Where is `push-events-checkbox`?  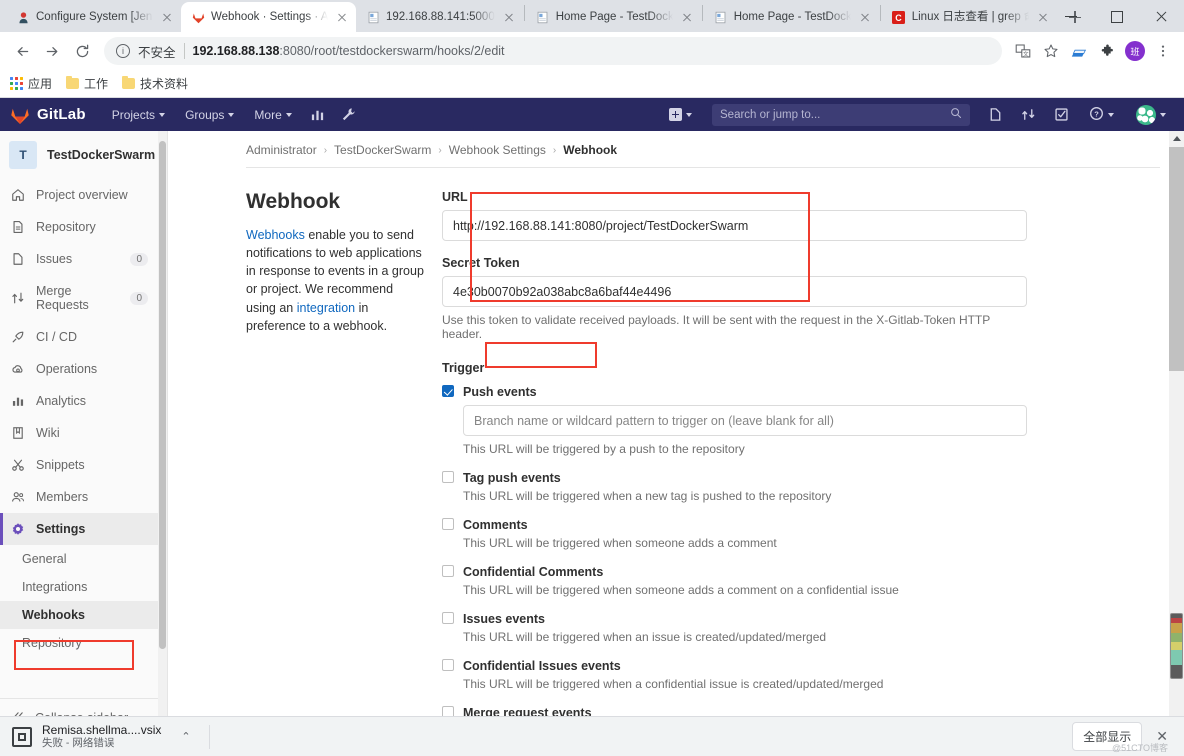
push-events-checkbox is located at coordinates (448, 391).